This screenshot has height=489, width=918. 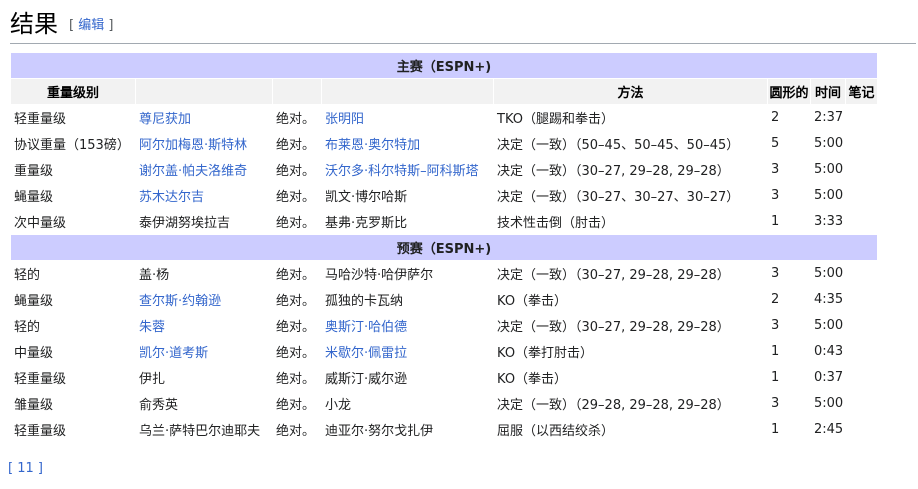 What do you see at coordinates (828, 221) in the screenshot?
I see `time-cell: 3:33` at bounding box center [828, 221].